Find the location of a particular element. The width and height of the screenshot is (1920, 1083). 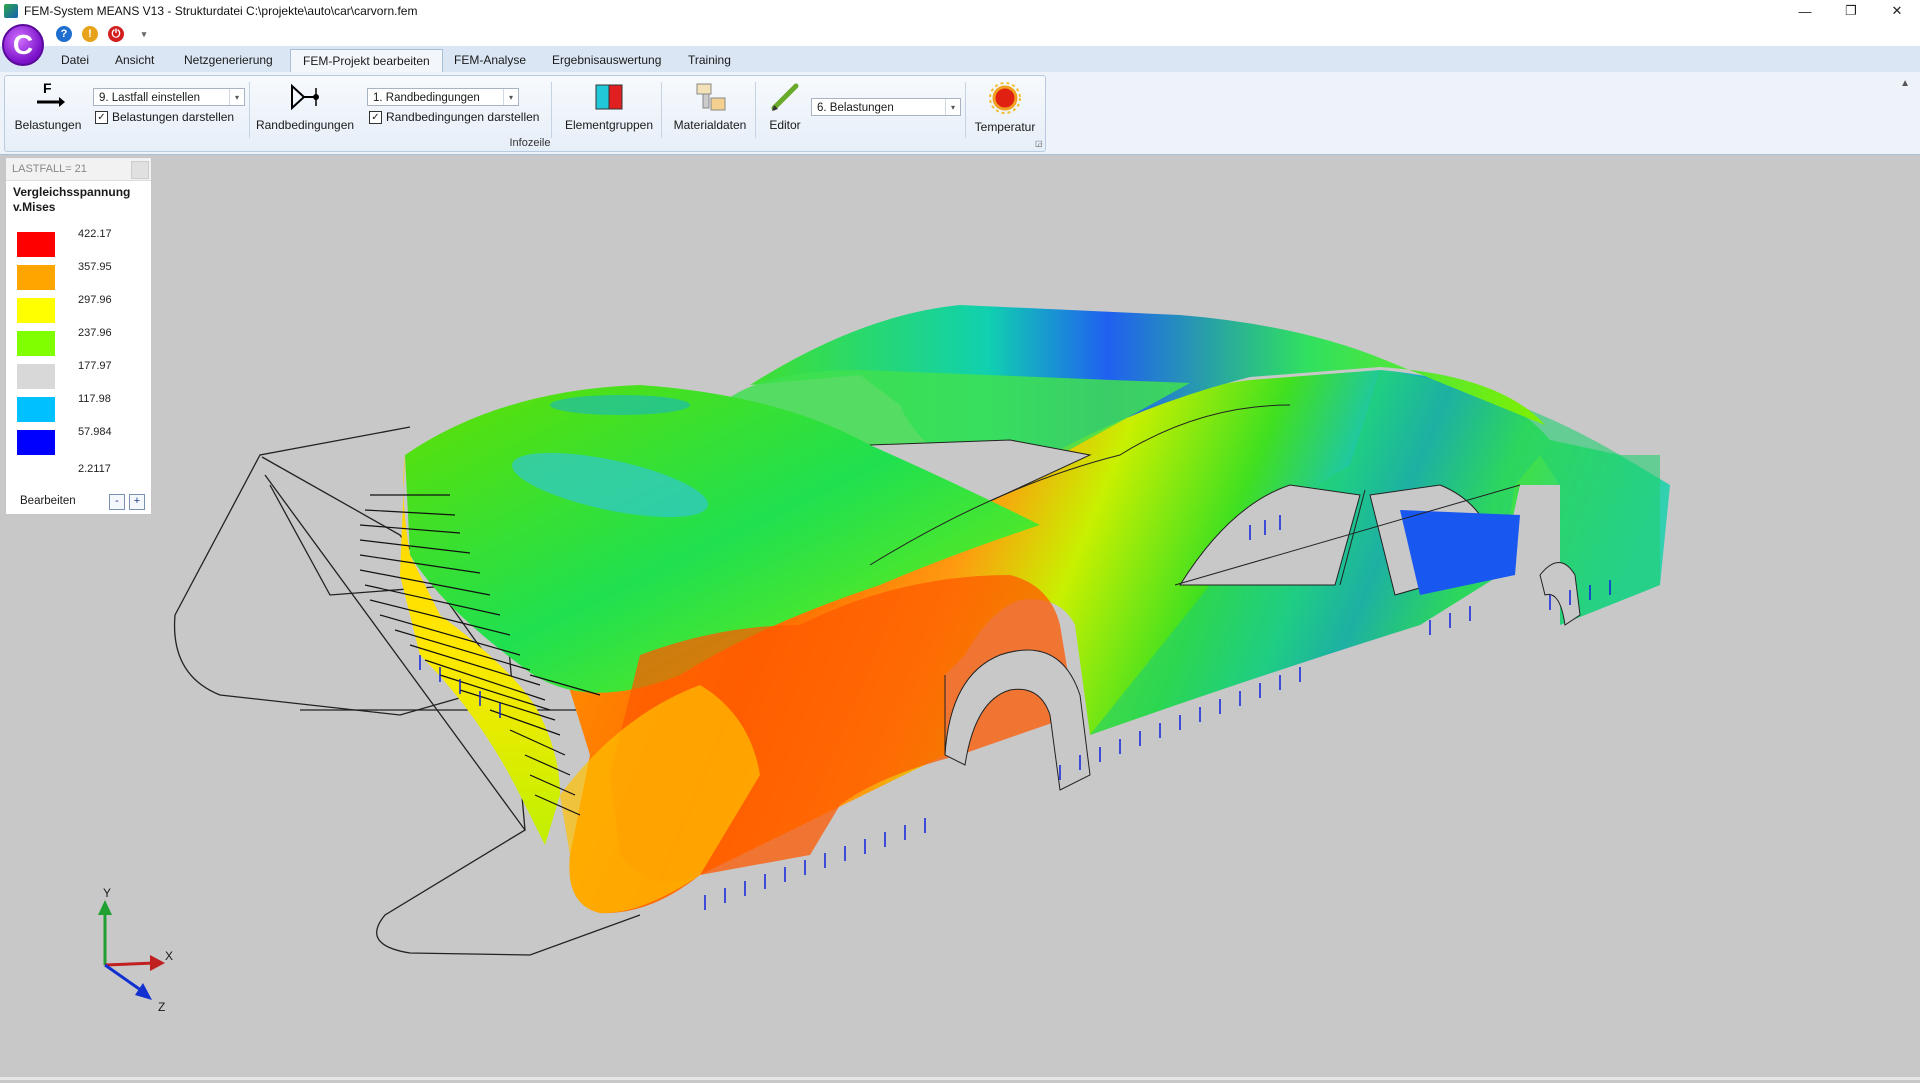

editor-select: 6. Belastungen ▾ is located at coordinates (886, 107).